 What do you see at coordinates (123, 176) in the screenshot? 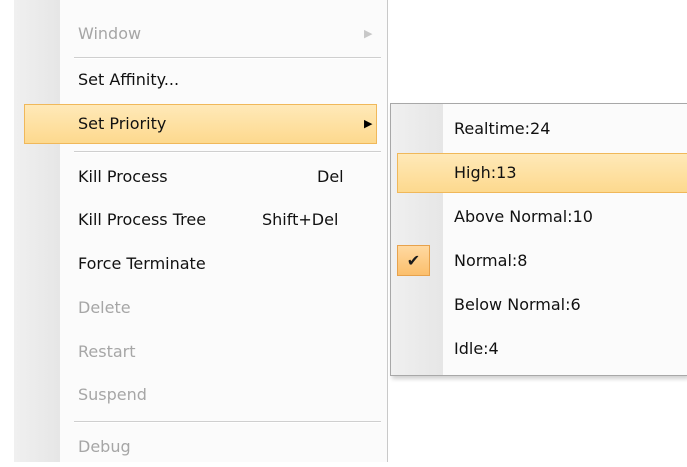
I see `menu-item-label: Kill Process` at bounding box center [123, 176].